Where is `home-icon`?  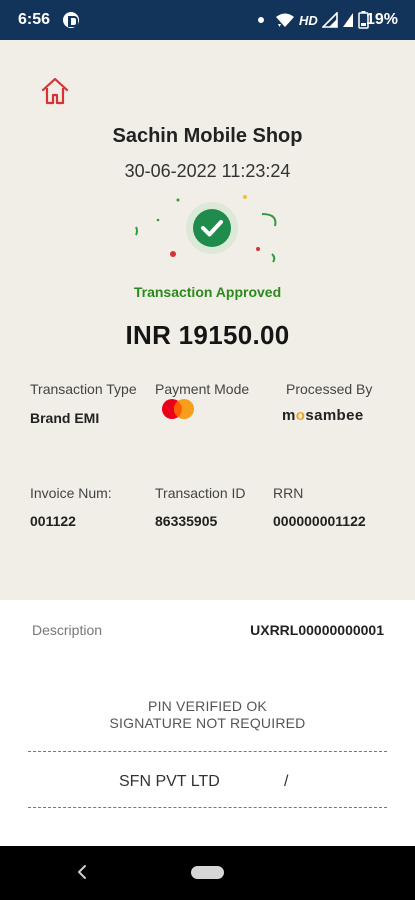 home-icon is located at coordinates (55, 91).